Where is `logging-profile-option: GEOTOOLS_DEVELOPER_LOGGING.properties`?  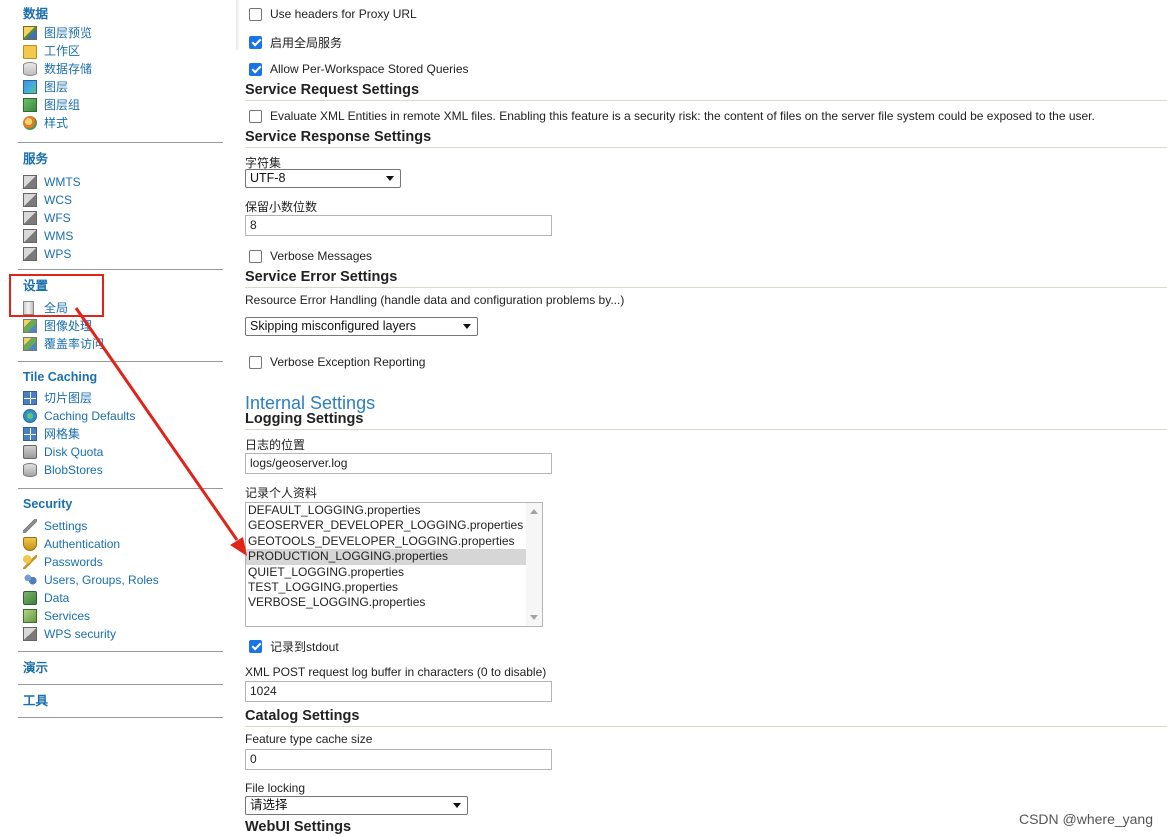
logging-profile-option: GEOTOOLS_DEVELOPER_LOGGING.properties is located at coordinates (386, 541).